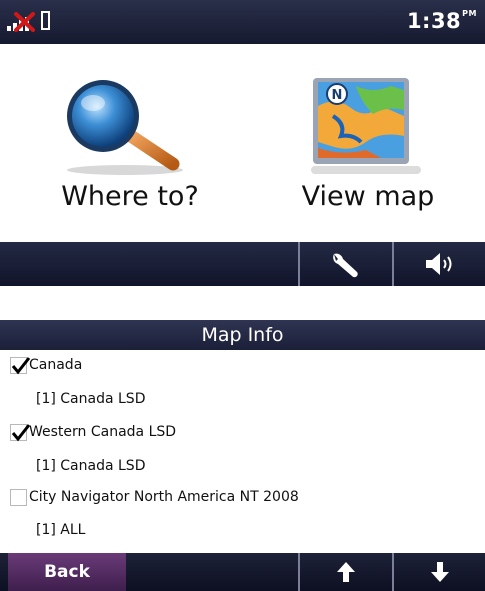 Image resolution: width=485 pixels, height=591 pixels. I want to click on map-item-canada: Canada, so click(242, 366).